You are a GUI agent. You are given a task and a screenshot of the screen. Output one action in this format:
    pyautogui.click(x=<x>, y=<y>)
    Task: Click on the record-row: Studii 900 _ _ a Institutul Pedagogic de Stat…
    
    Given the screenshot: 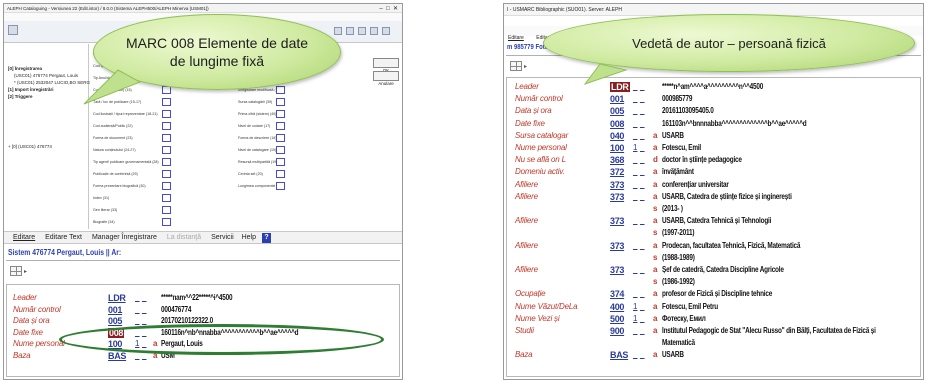 What is the action you would take?
    pyautogui.click(x=717, y=332)
    